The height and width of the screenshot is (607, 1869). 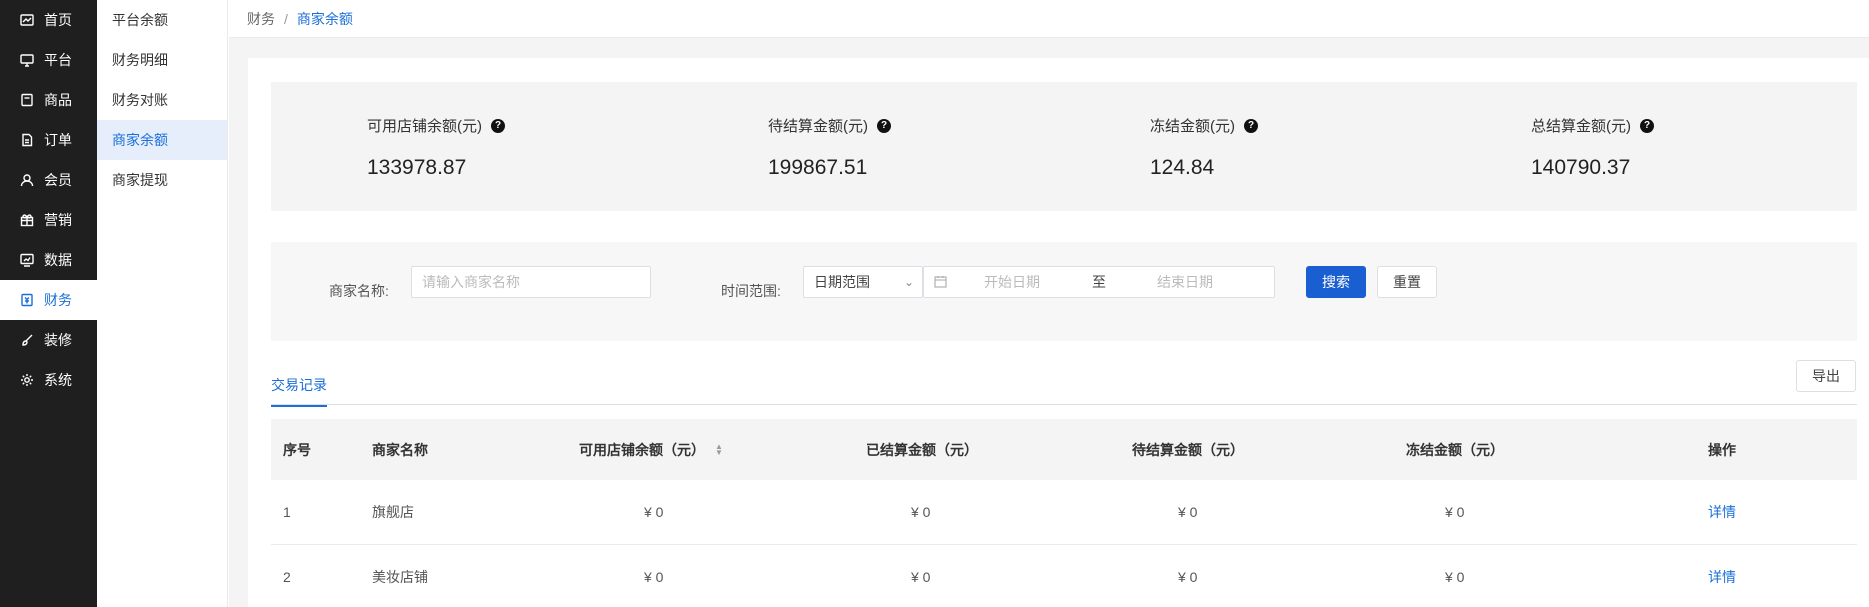 I want to click on breadcrumb-current: 商家余额, so click(x=324, y=18).